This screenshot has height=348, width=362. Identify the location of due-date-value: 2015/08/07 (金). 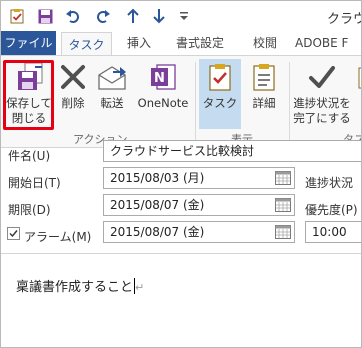
(157, 205).